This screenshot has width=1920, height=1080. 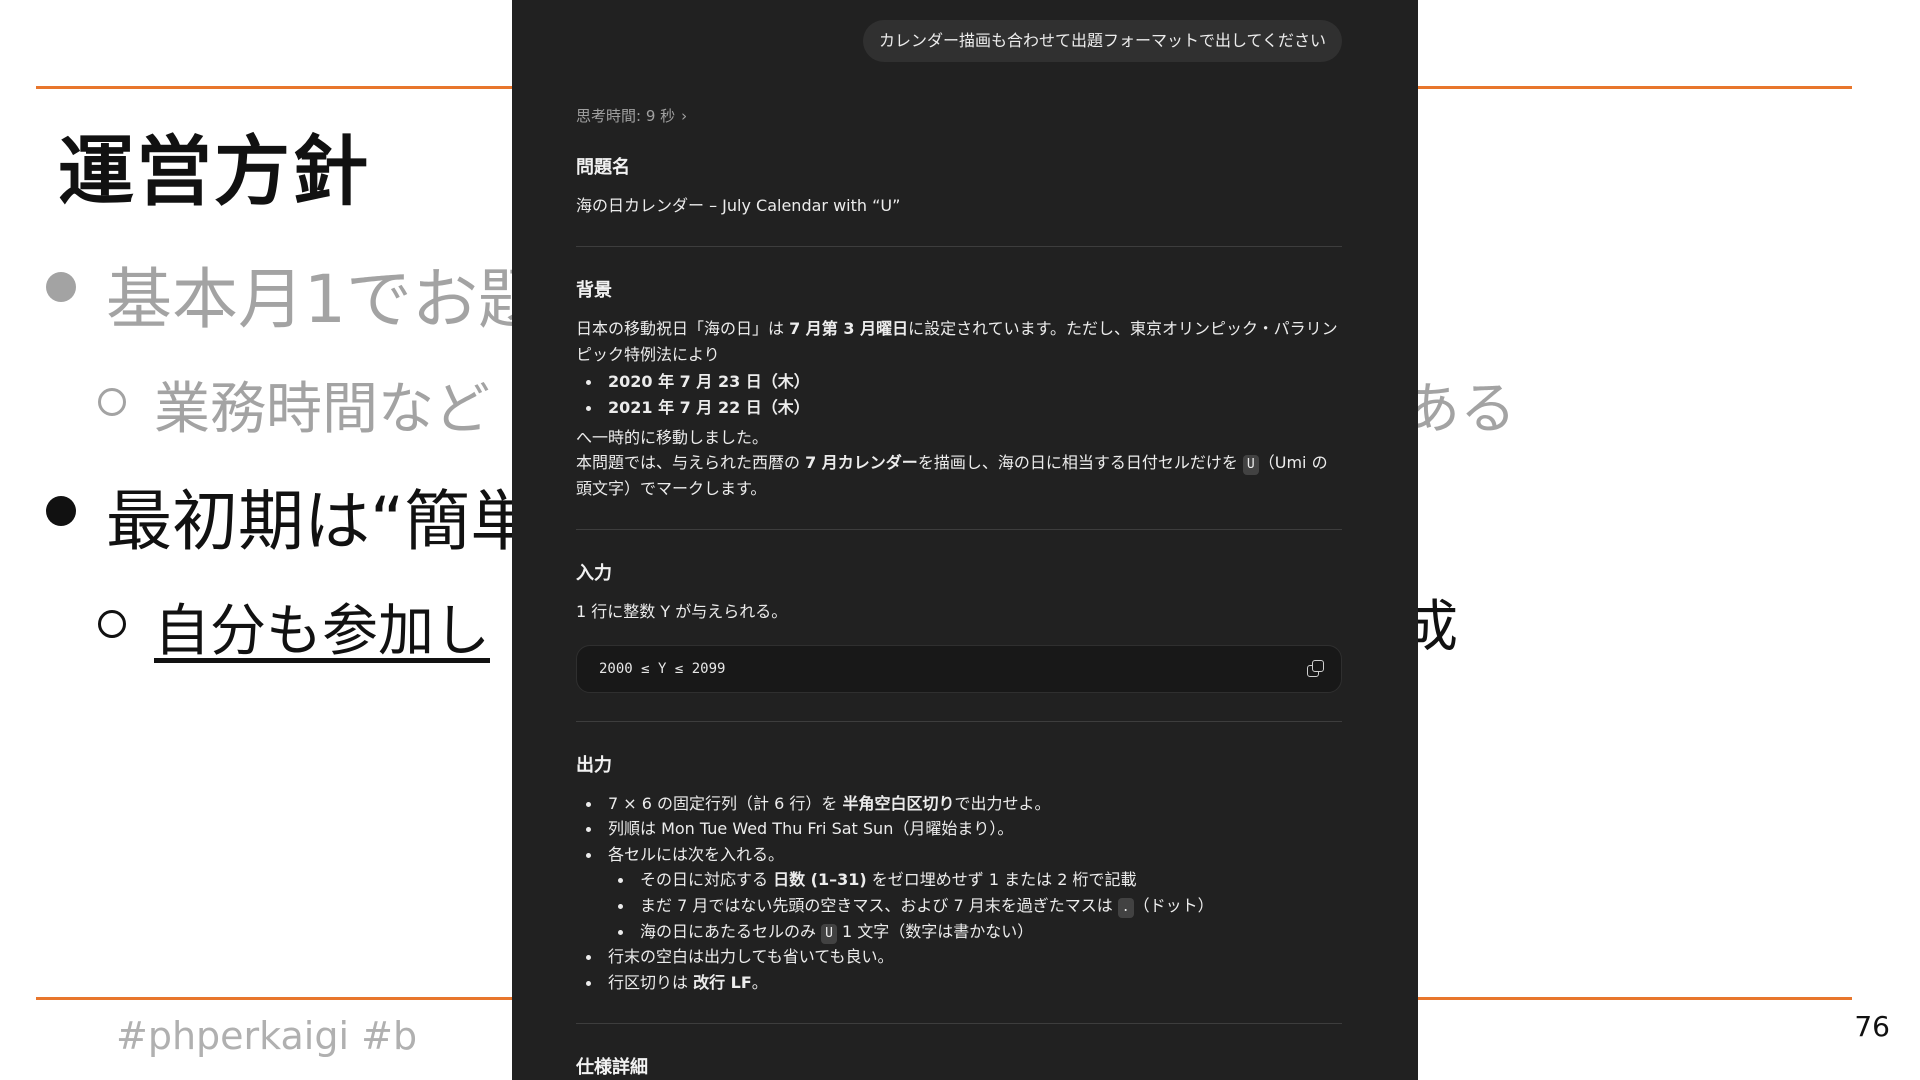 I want to click on text-run: 1 文字（数字は書かない）, so click(x=935, y=931).